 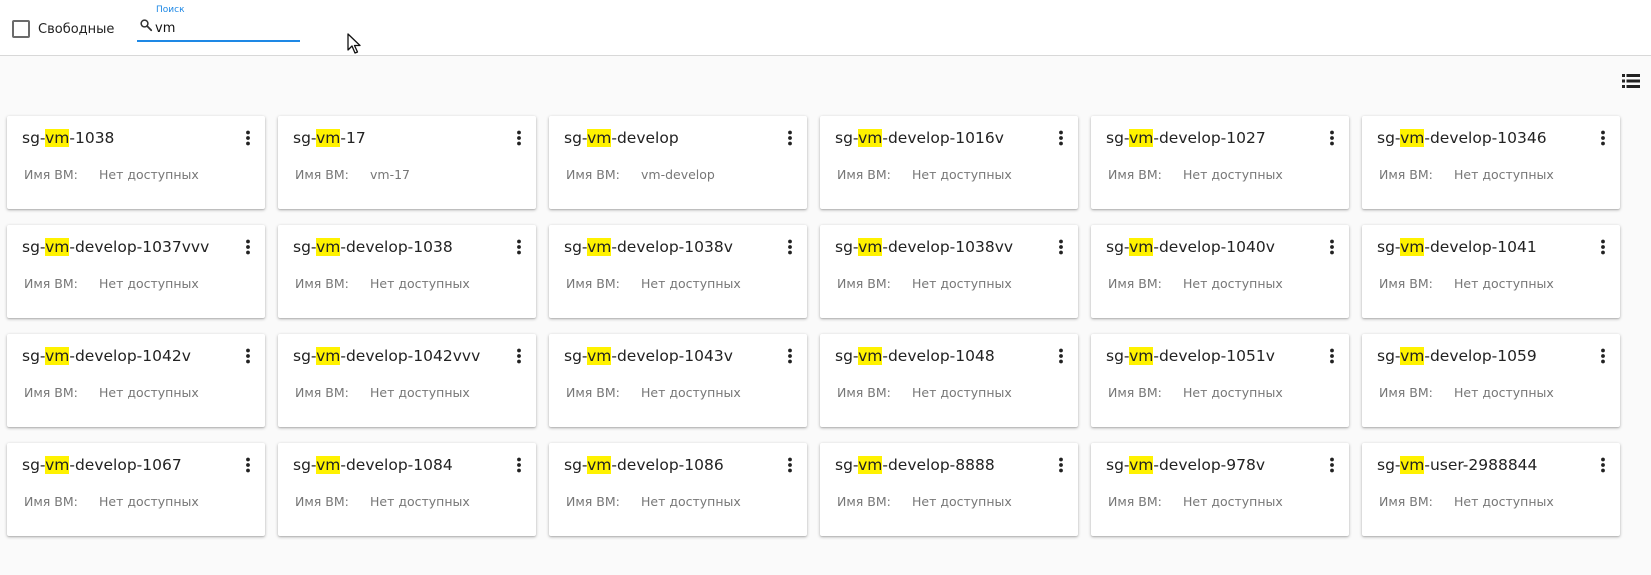 I want to click on card-title: sg-vm-develop-1037vvv, so click(x=115, y=247).